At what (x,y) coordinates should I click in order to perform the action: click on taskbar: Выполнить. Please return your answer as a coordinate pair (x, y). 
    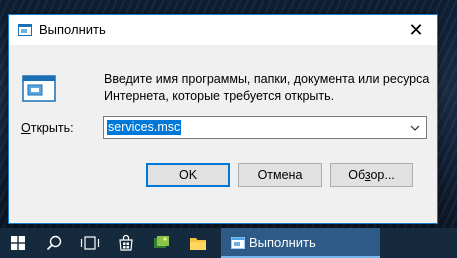
    Looking at the image, I should click on (228, 243).